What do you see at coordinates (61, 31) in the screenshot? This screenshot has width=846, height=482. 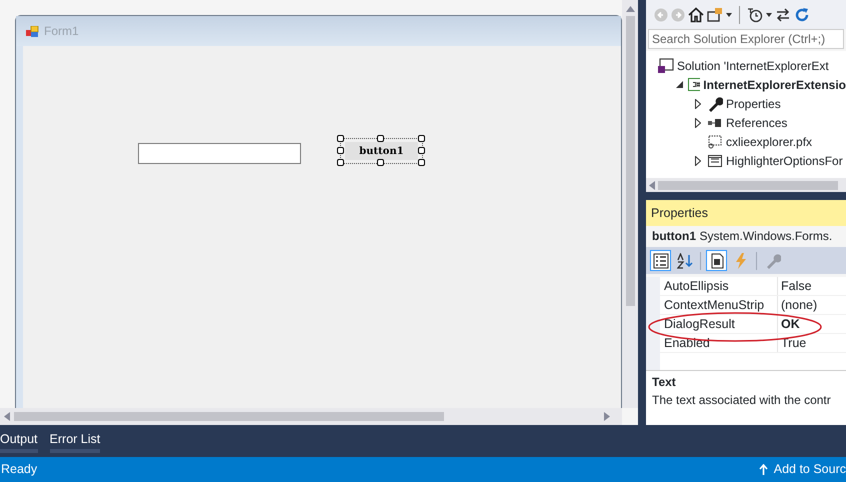 I see `form-title: Form1` at bounding box center [61, 31].